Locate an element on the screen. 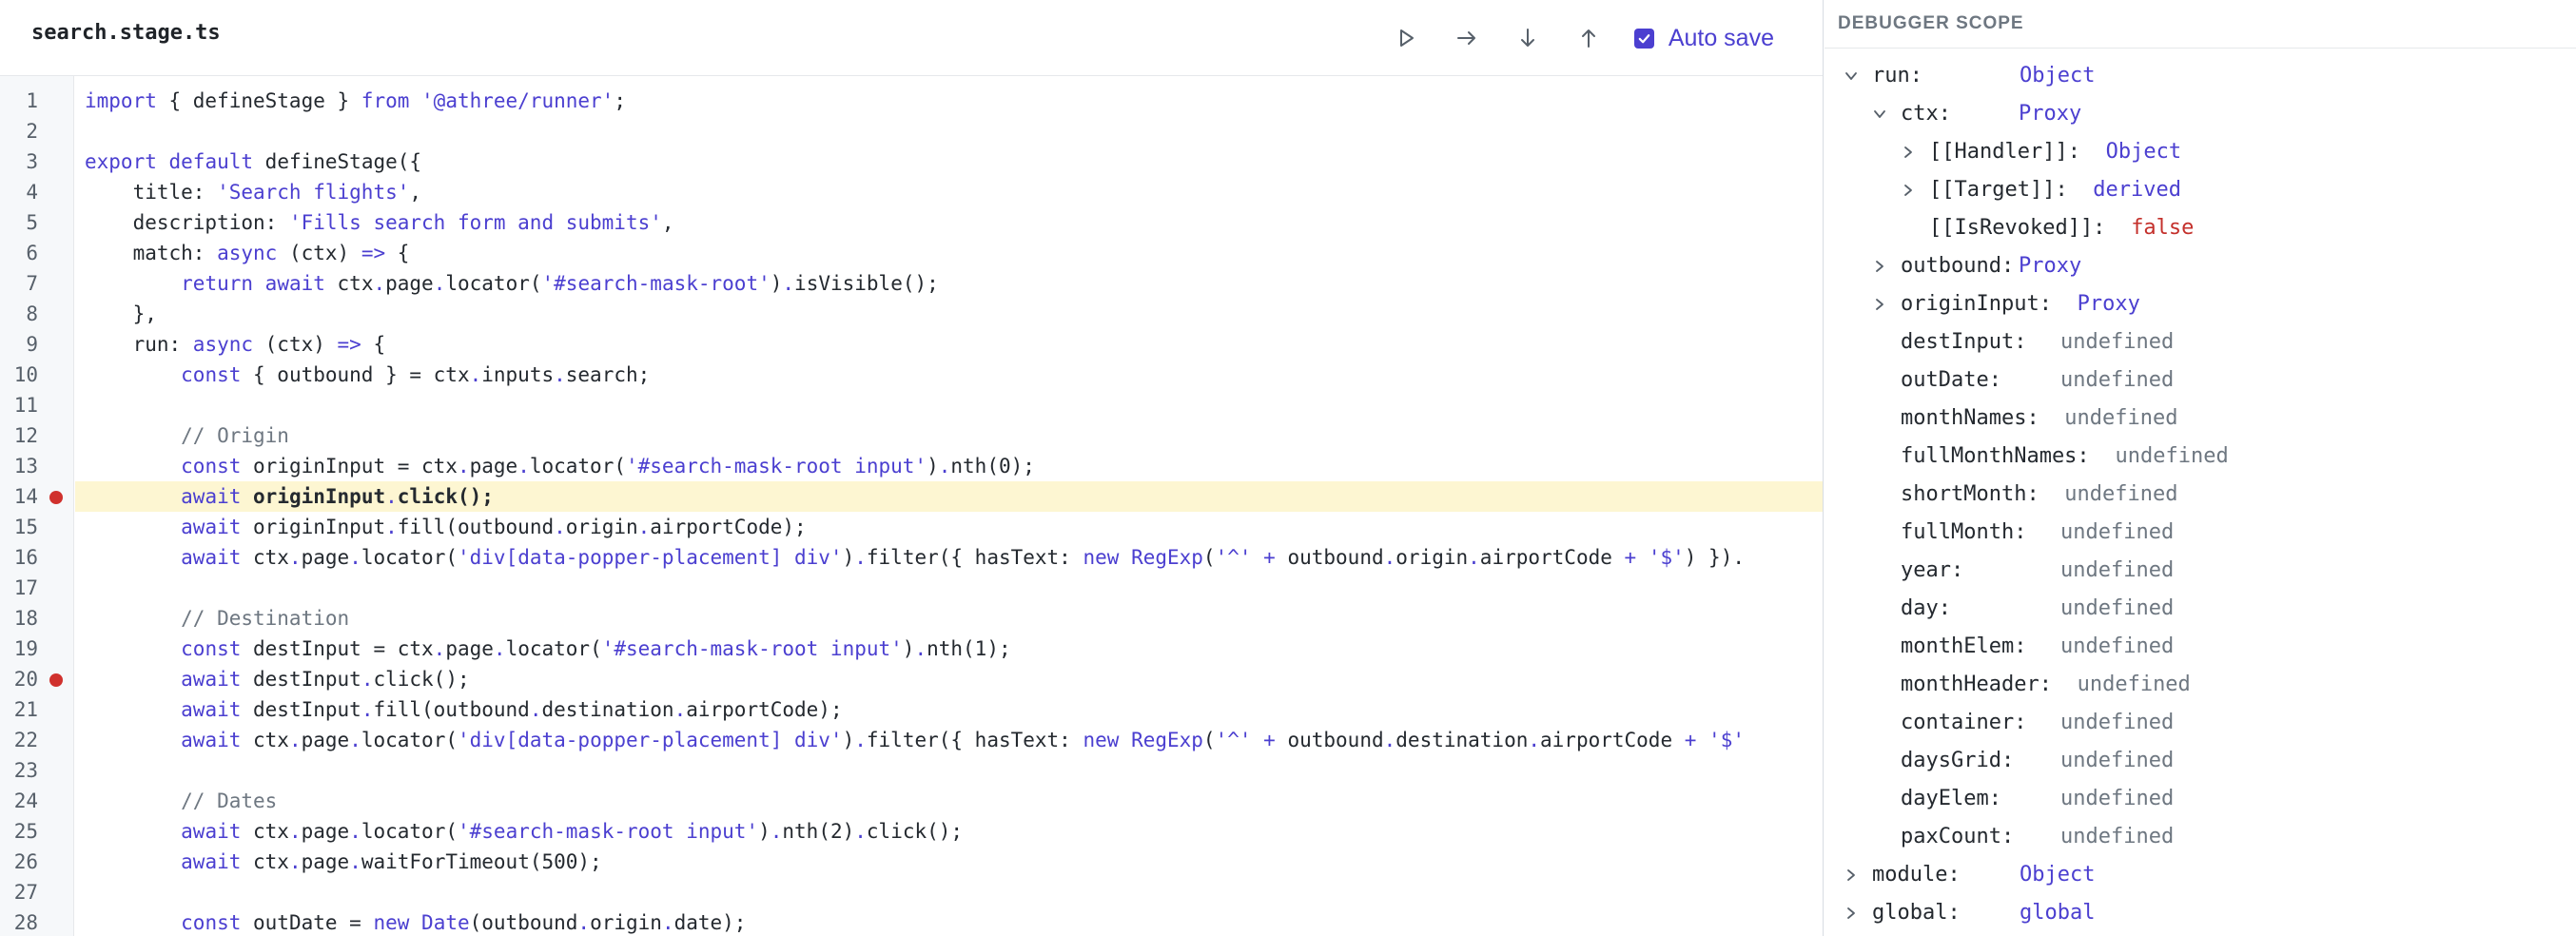  line-number: 25 is located at coordinates (19, 831).